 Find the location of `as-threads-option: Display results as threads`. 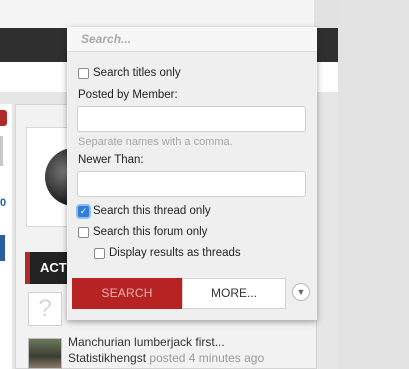

as-threads-option: Display results as threads is located at coordinates (167, 253).